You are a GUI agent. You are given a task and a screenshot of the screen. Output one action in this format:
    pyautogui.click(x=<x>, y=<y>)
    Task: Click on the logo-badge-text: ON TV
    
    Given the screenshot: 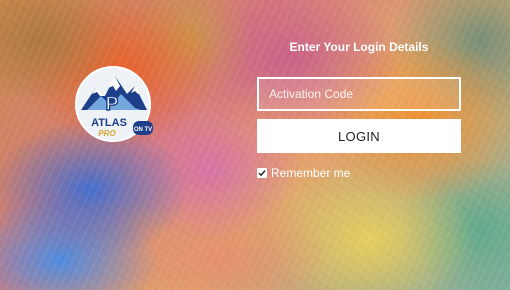 What is the action you would take?
    pyautogui.click(x=143, y=130)
    